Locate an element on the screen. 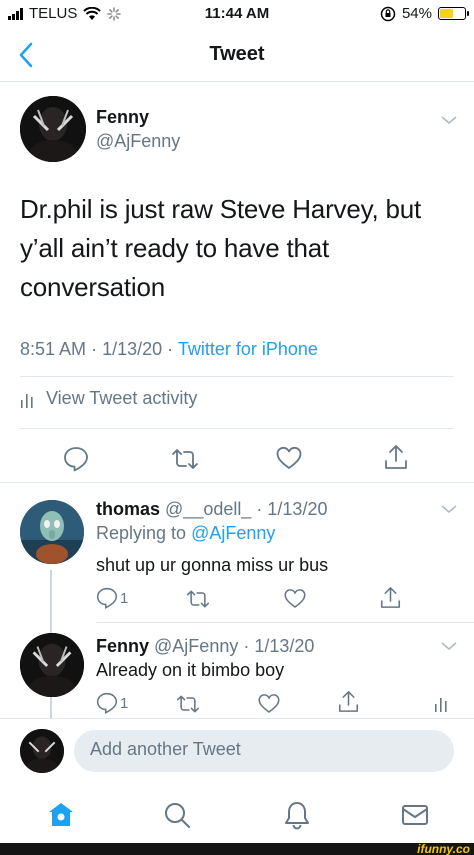 This screenshot has height=855, width=474. reply-text: shut up ur gonna miss ur bus is located at coordinates (212, 565).